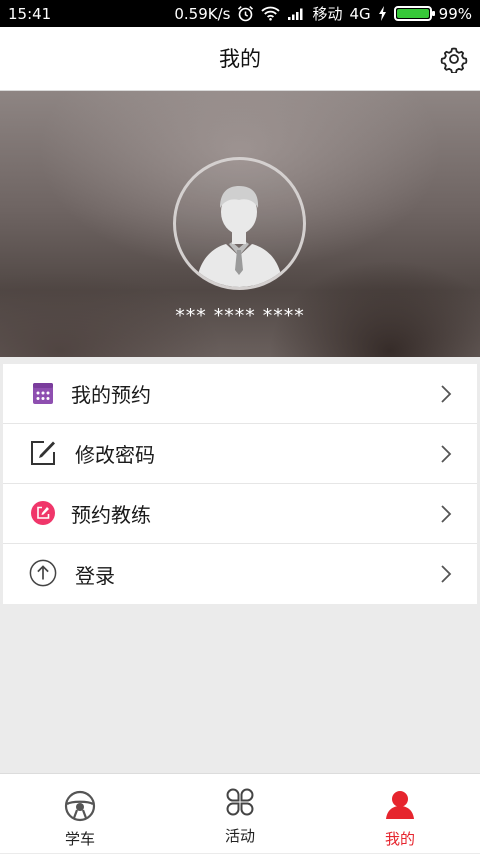 The width and height of the screenshot is (480, 854). I want to click on wifi-icon, so click(271, 13).